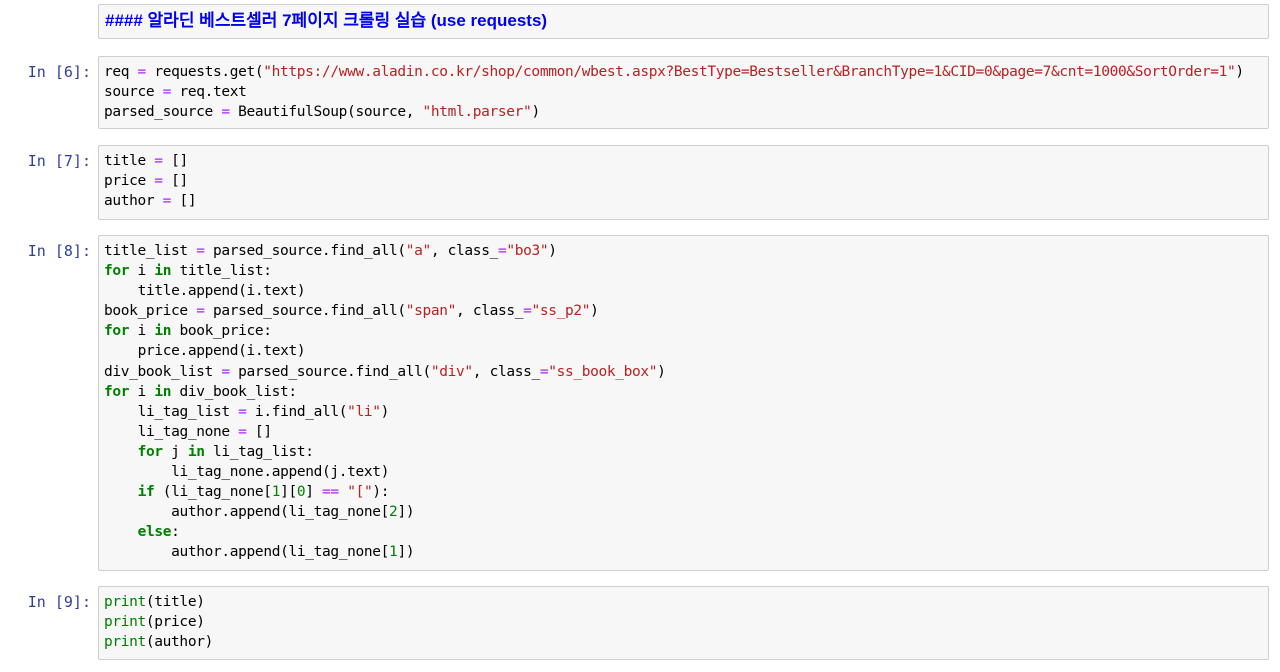  What do you see at coordinates (188, 271) in the screenshot?
I see `code-line: for i in title_list:` at bounding box center [188, 271].